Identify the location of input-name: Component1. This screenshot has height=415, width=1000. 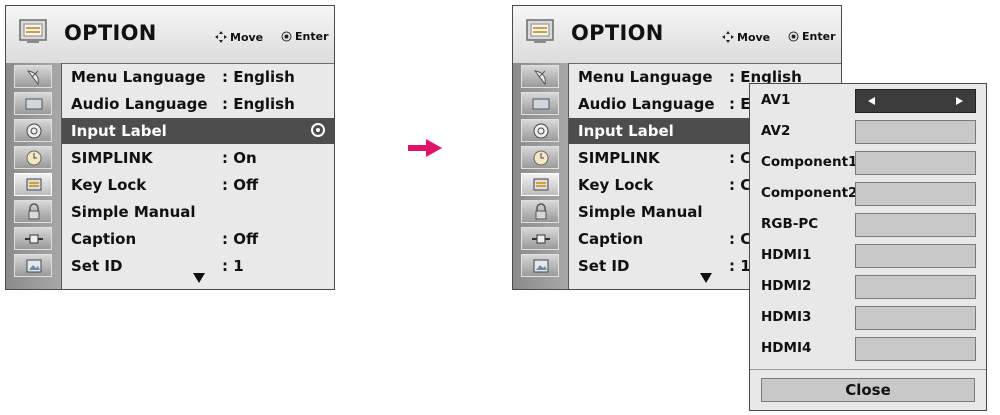
(809, 162).